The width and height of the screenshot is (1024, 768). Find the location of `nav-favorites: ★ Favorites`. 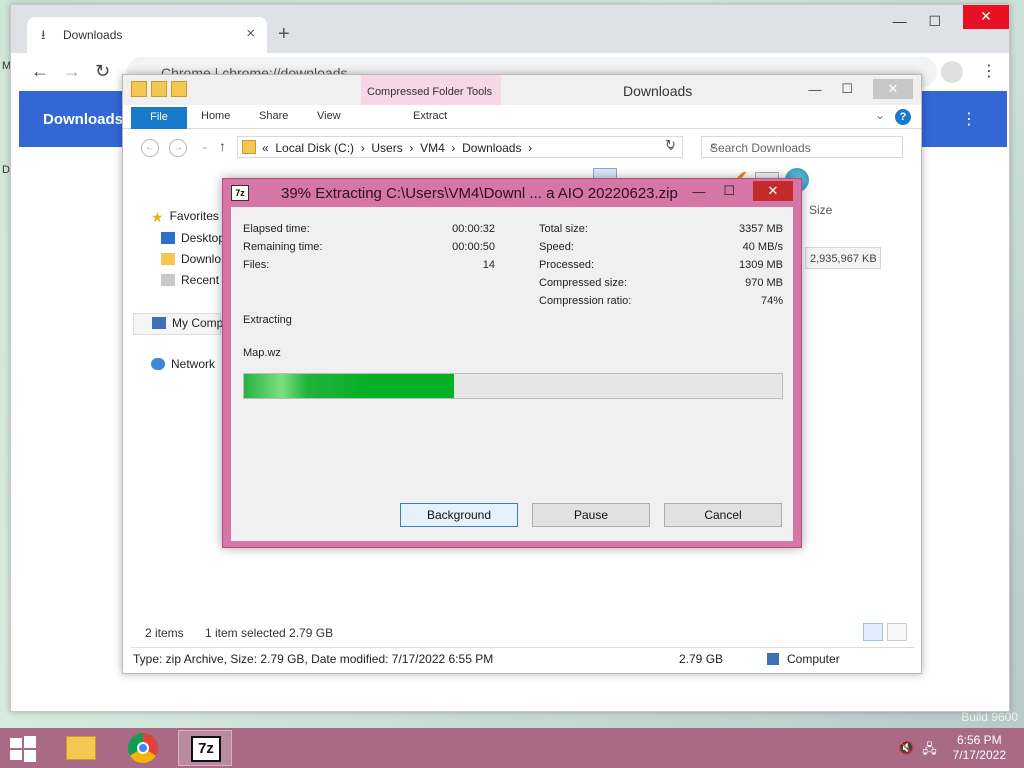

nav-favorites: ★ Favorites is located at coordinates (185, 217).